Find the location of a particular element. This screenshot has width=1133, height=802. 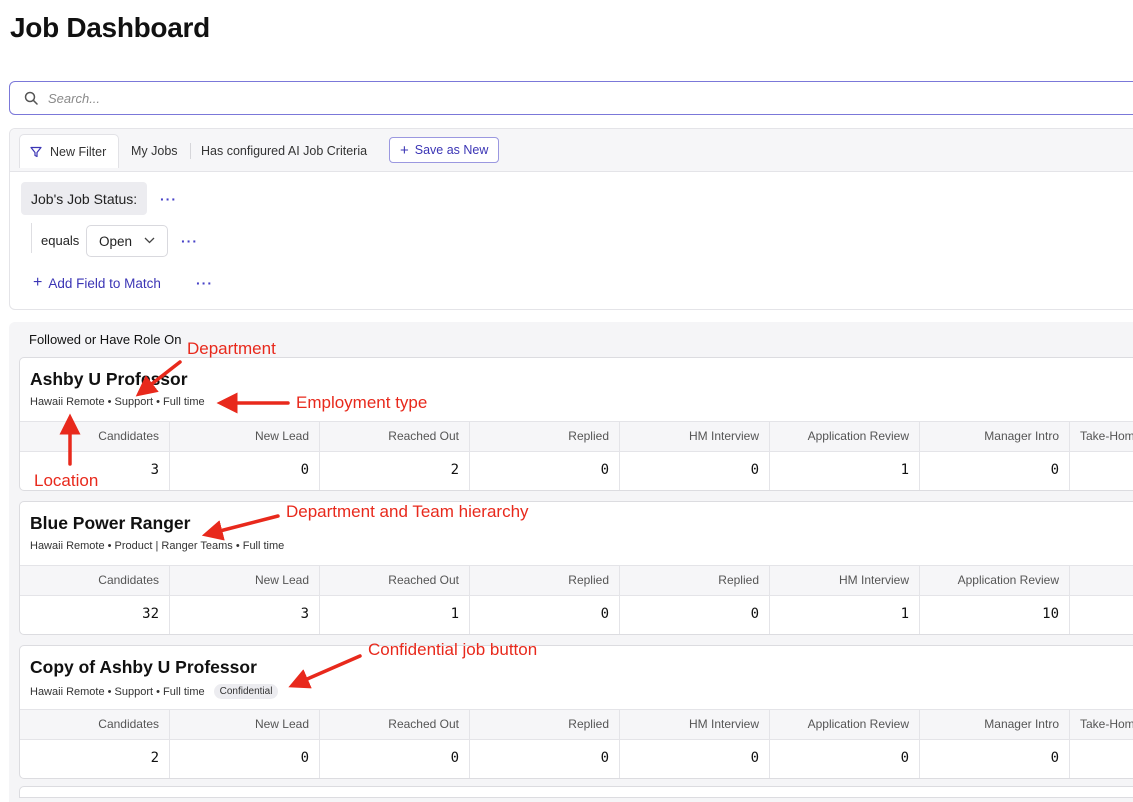

tab-label: My Jobs is located at coordinates (154, 151).